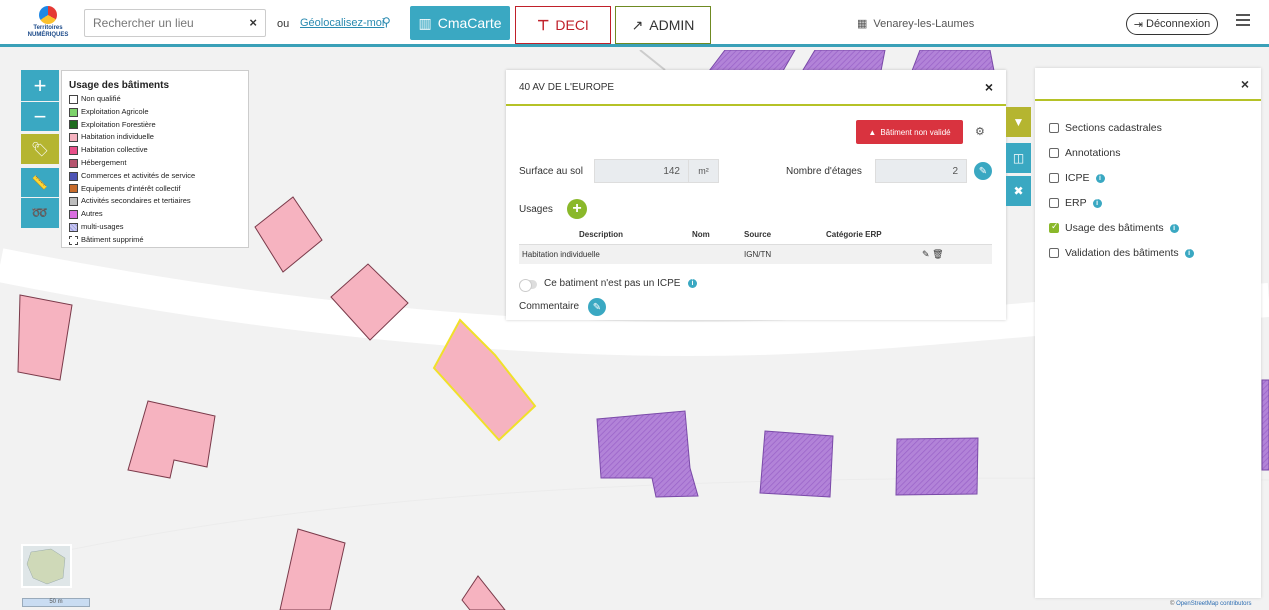 The width and height of the screenshot is (1269, 610). I want to click on logo-mark-icon, so click(48, 15).